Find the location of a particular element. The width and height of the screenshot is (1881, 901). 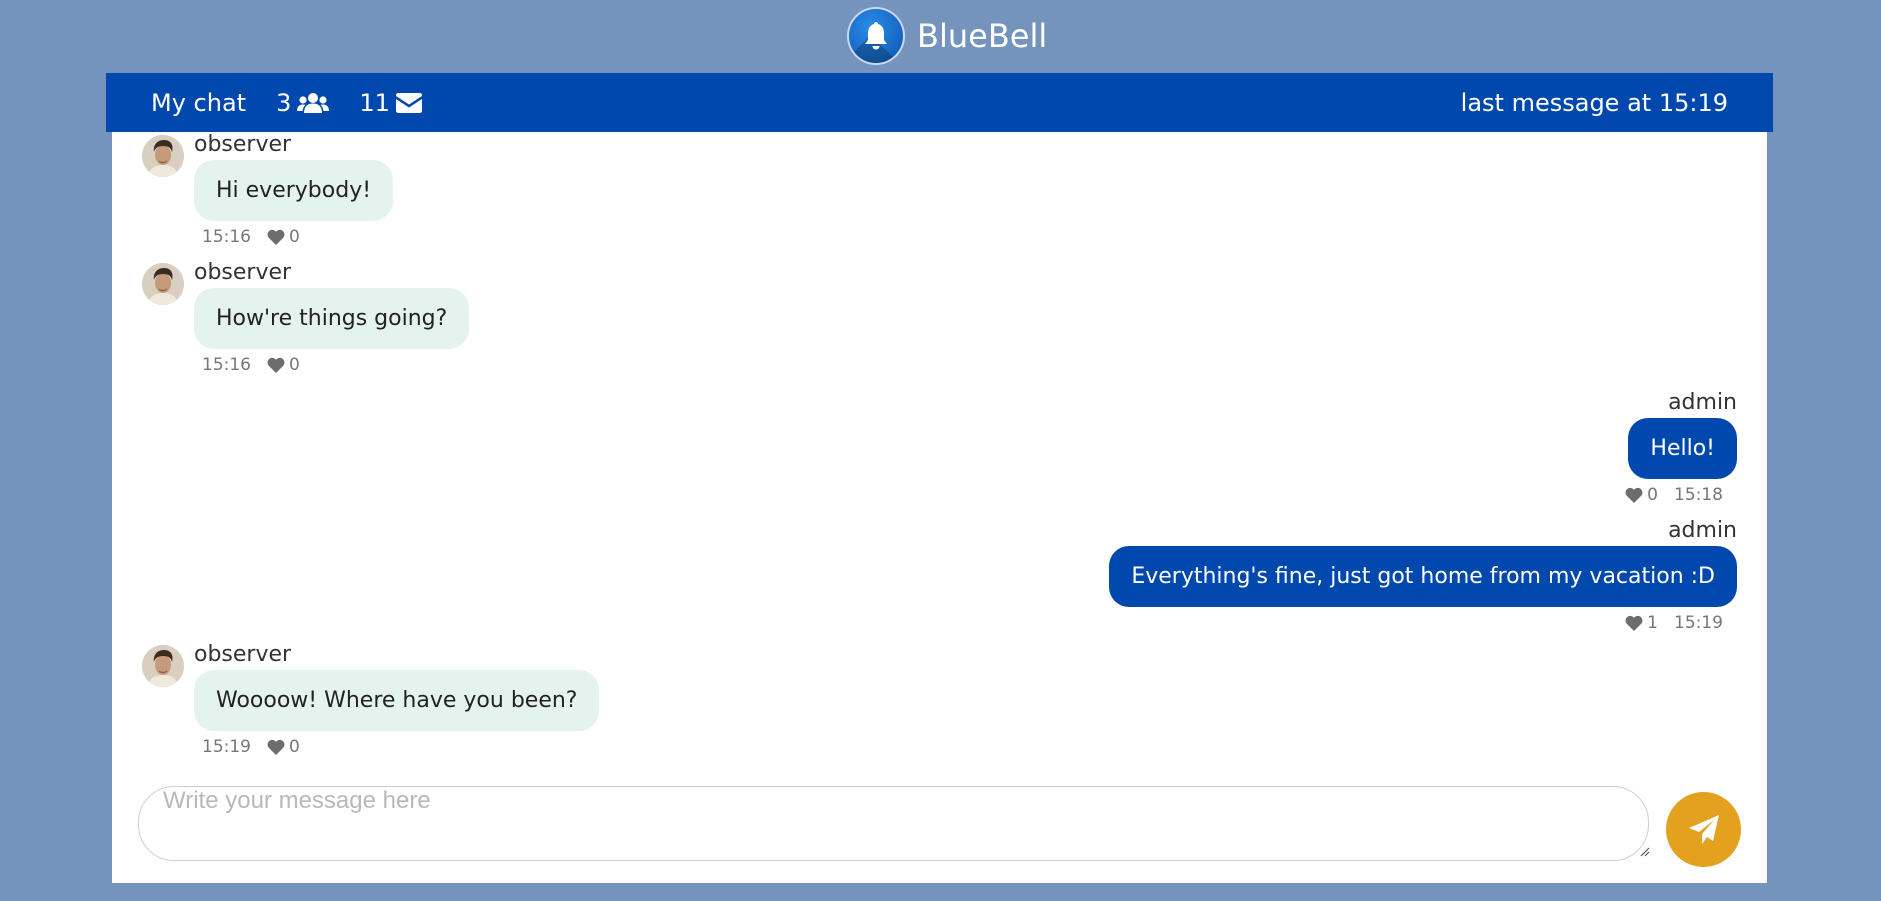

users-count-value: 3 is located at coordinates (284, 102).